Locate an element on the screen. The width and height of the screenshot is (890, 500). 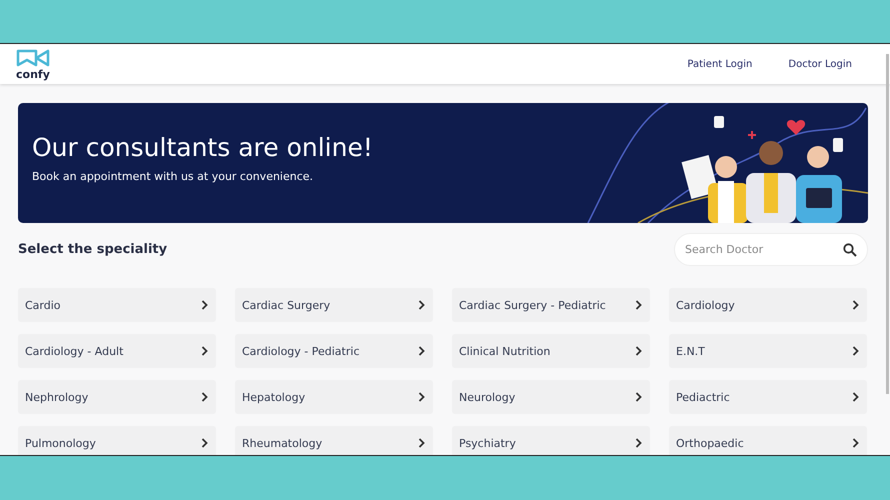
speciality-button: Orthopaedic is located at coordinates (768, 440).